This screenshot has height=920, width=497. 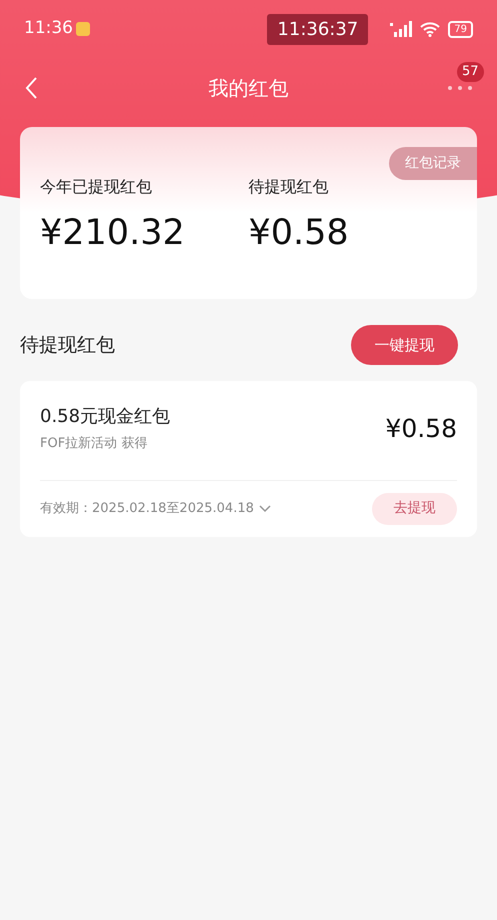 What do you see at coordinates (48, 28) in the screenshot?
I see `status-time: 11:36` at bounding box center [48, 28].